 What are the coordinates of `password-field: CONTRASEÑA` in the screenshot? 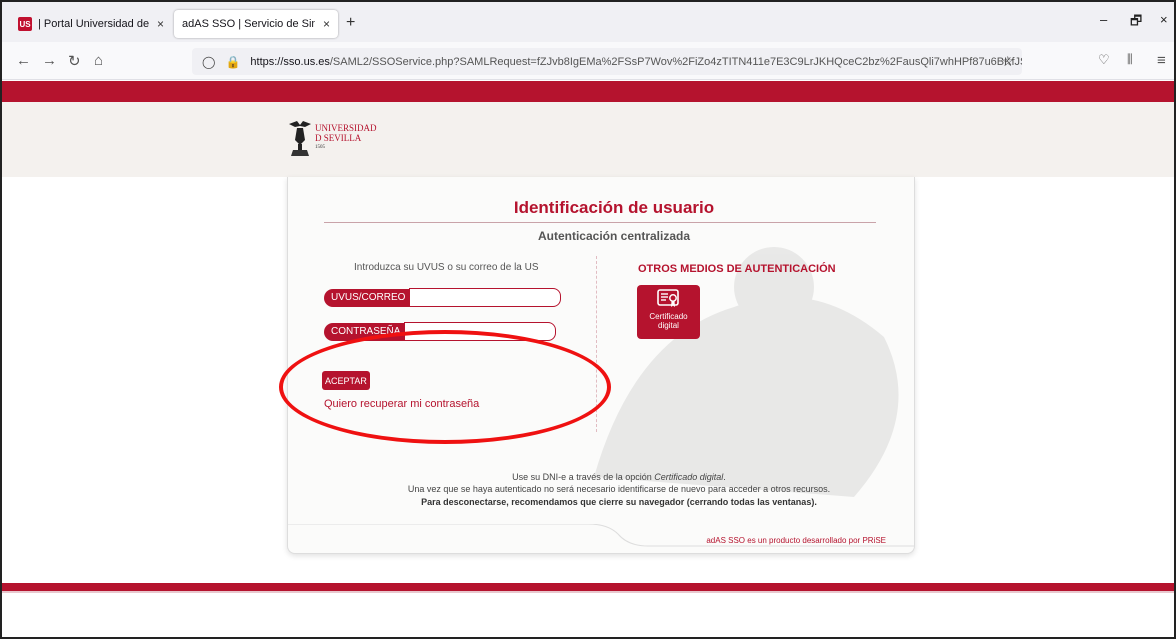 It's located at (440, 331).